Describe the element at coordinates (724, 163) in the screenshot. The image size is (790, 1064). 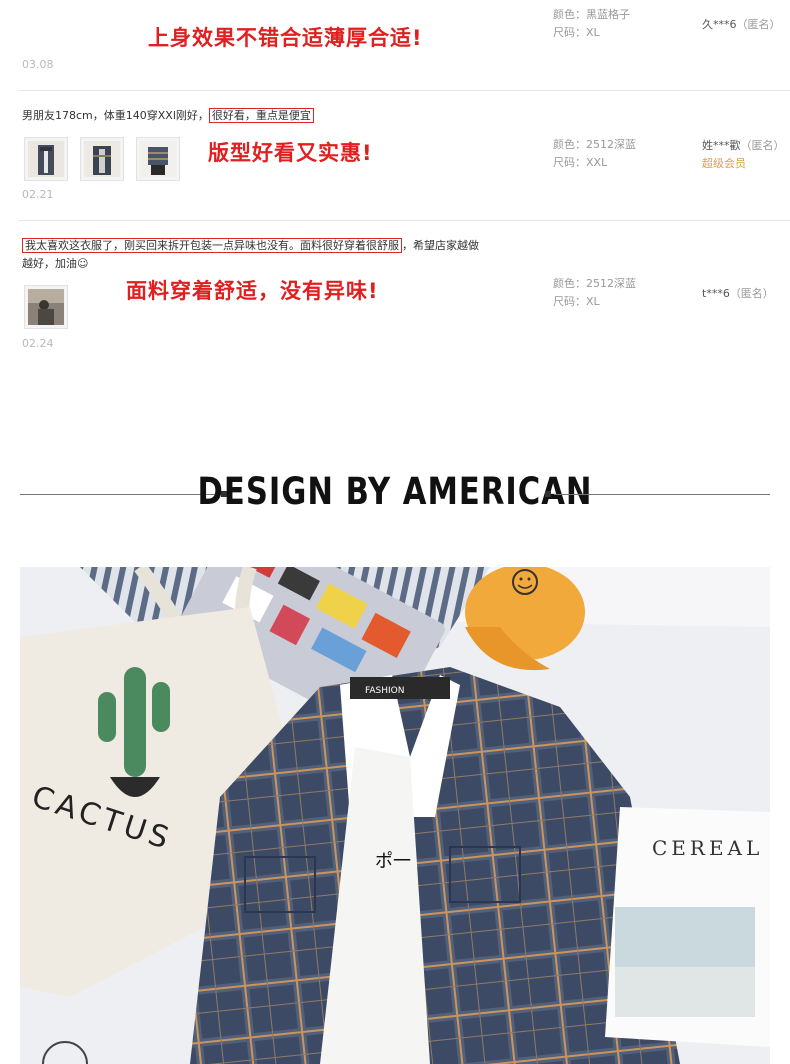
I see `vip-badge: 超级会员` at that location.